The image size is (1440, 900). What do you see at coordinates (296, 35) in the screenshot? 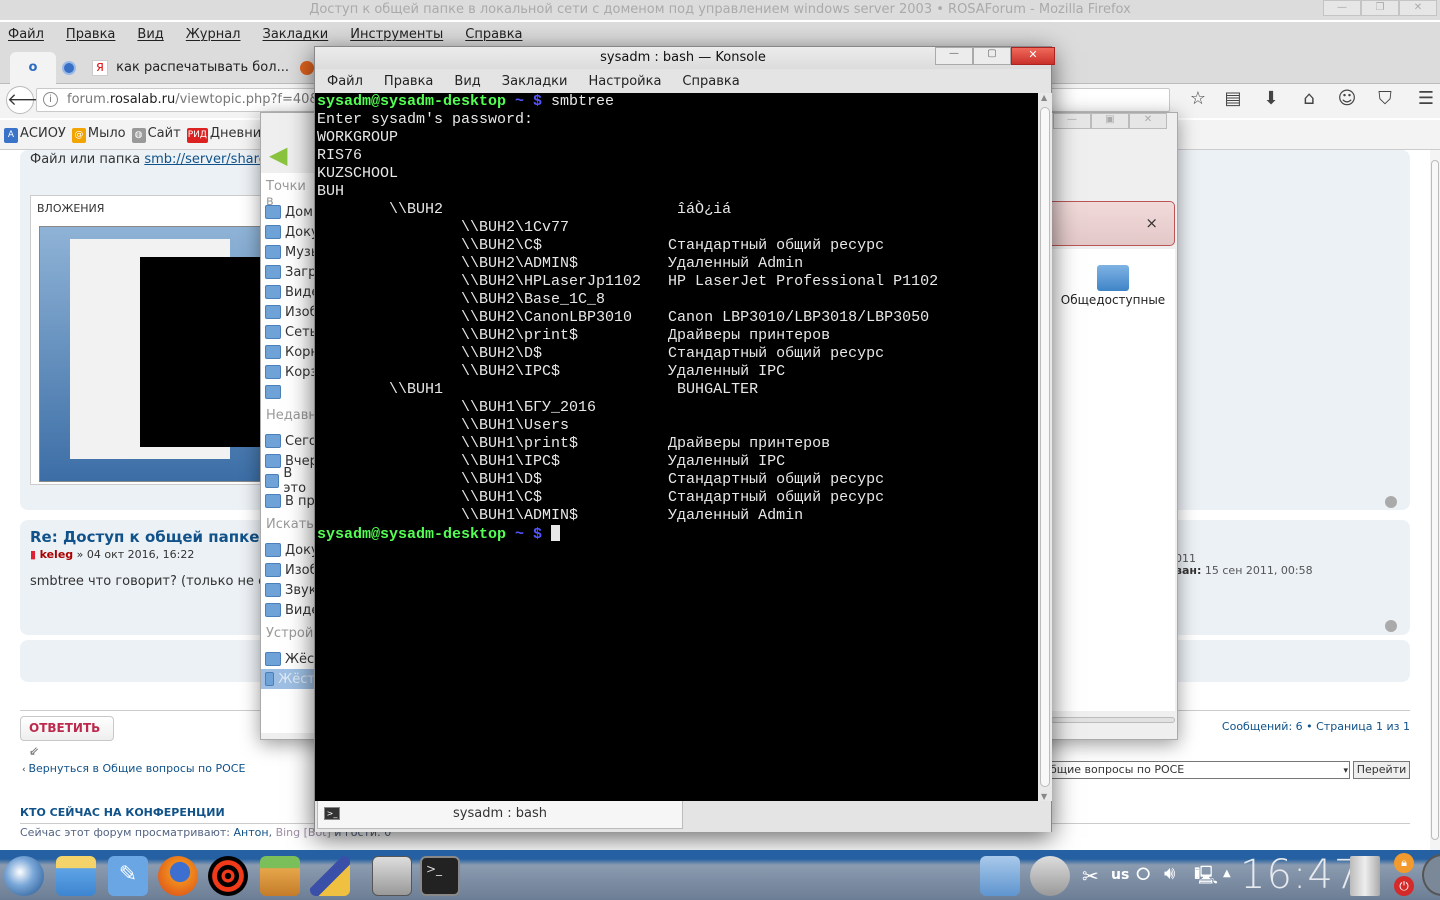
I see `menu-item: Закладки` at bounding box center [296, 35].